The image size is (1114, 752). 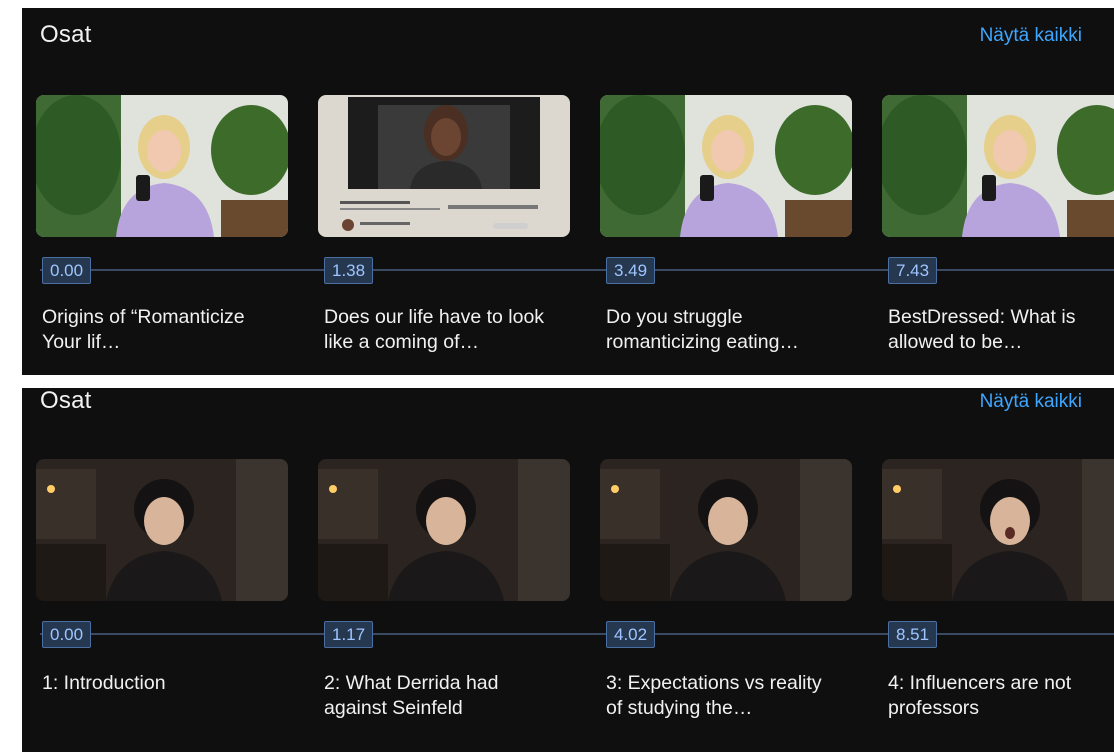 What do you see at coordinates (980, 695) in the screenshot?
I see `chapter-title: 4: Influencers are not professors` at bounding box center [980, 695].